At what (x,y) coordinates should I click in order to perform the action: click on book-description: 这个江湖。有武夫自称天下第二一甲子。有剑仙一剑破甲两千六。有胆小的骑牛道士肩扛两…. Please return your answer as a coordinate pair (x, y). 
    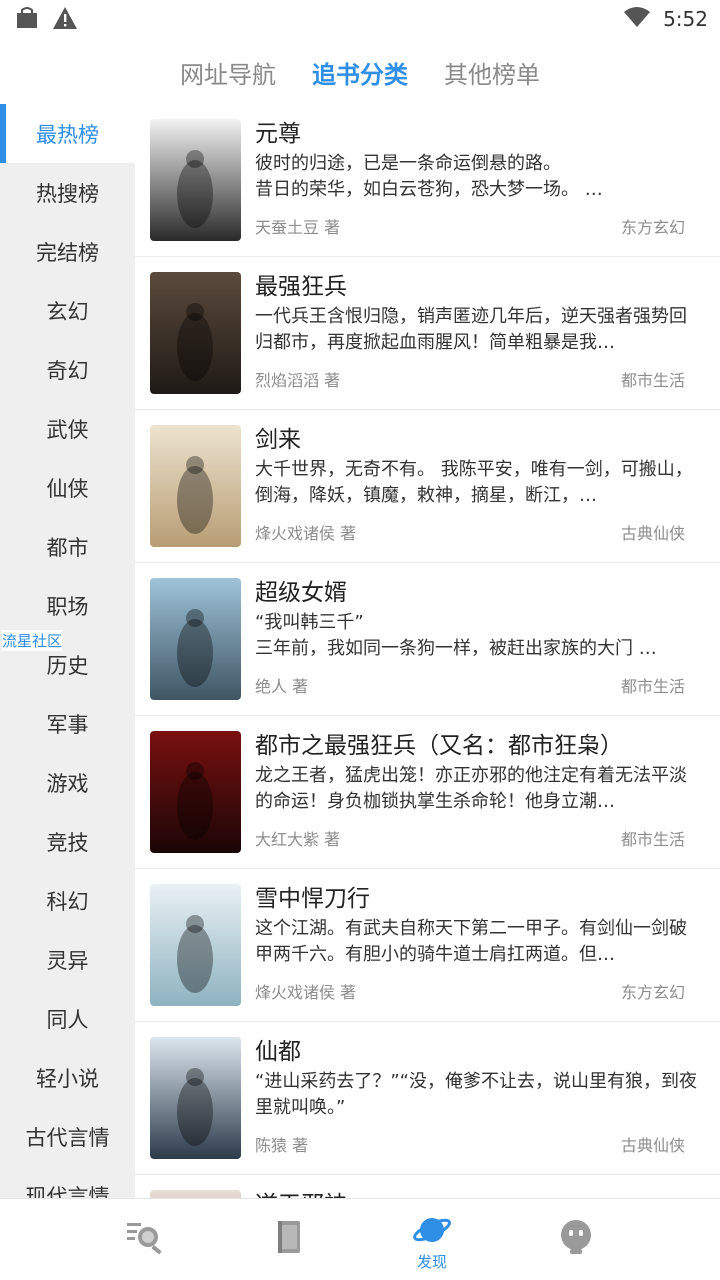
    Looking at the image, I should click on (471, 941).